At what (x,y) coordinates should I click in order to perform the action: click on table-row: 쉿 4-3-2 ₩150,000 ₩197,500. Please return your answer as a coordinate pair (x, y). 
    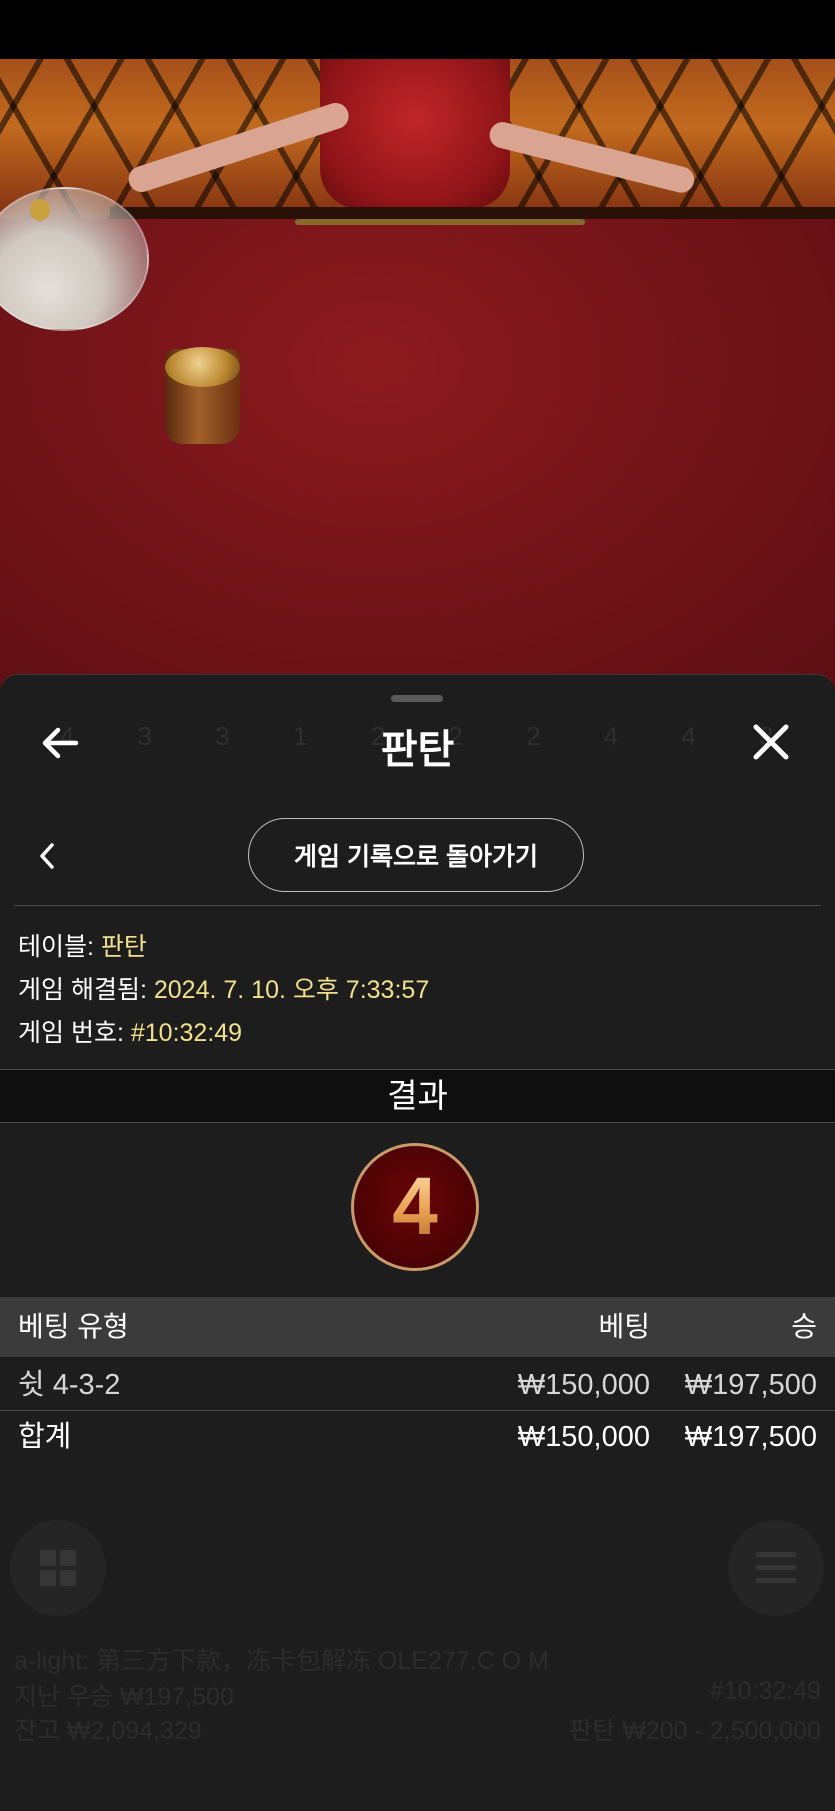
    Looking at the image, I should click on (417, 1385).